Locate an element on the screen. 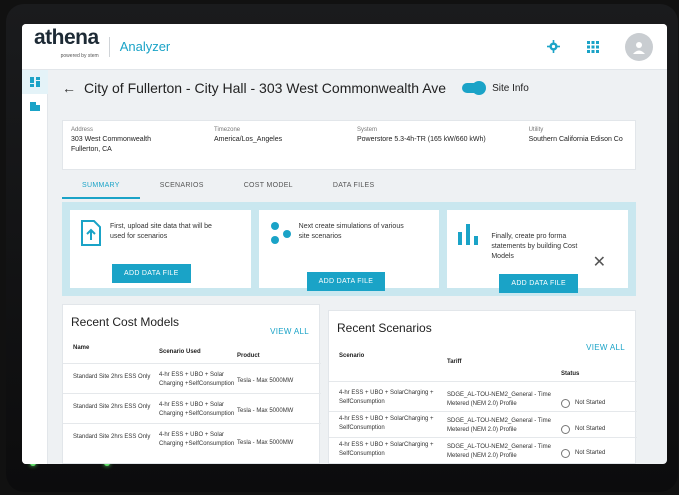 The image size is (679, 495). utility-field: Utility Southern California Edison Co is located at coordinates (575, 135).